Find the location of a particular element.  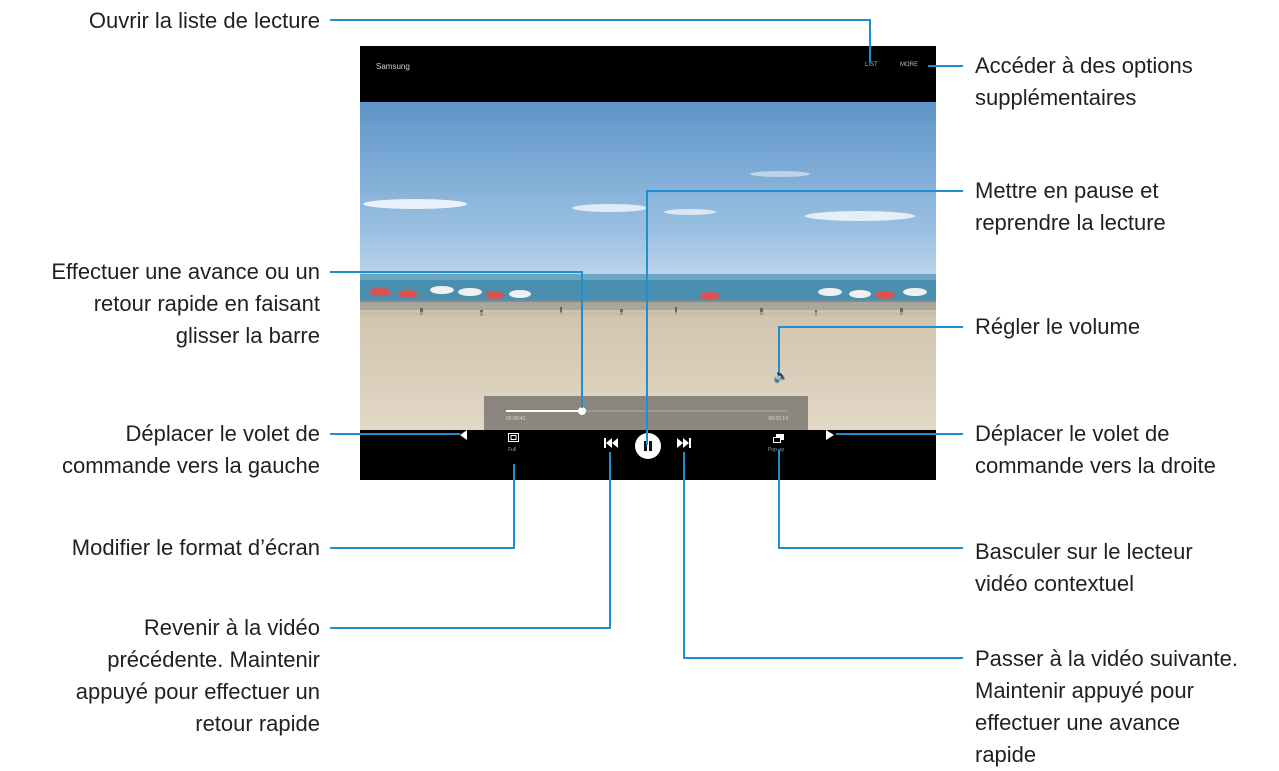

skip-next-icon is located at coordinates (684, 443).